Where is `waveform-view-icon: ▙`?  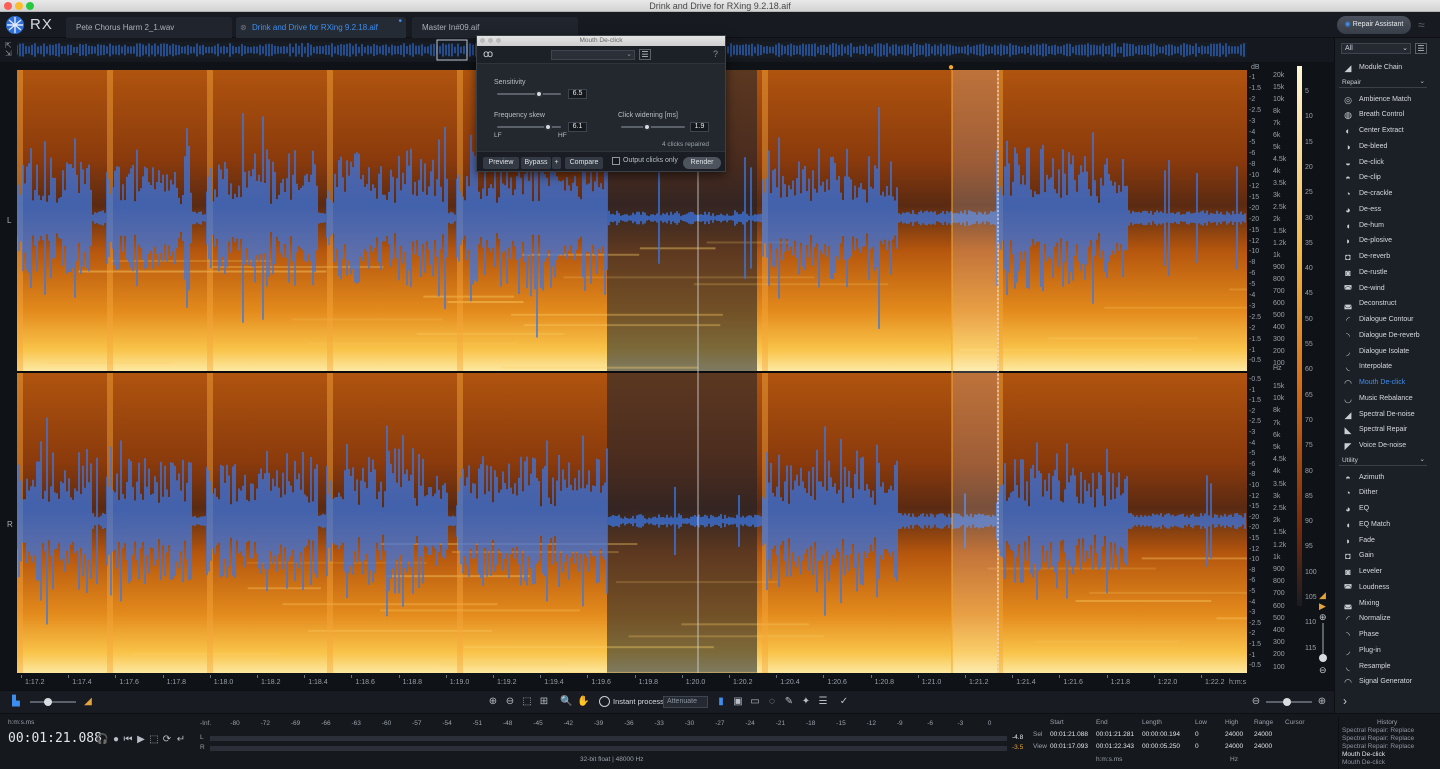 waveform-view-icon: ▙ is located at coordinates (16, 702).